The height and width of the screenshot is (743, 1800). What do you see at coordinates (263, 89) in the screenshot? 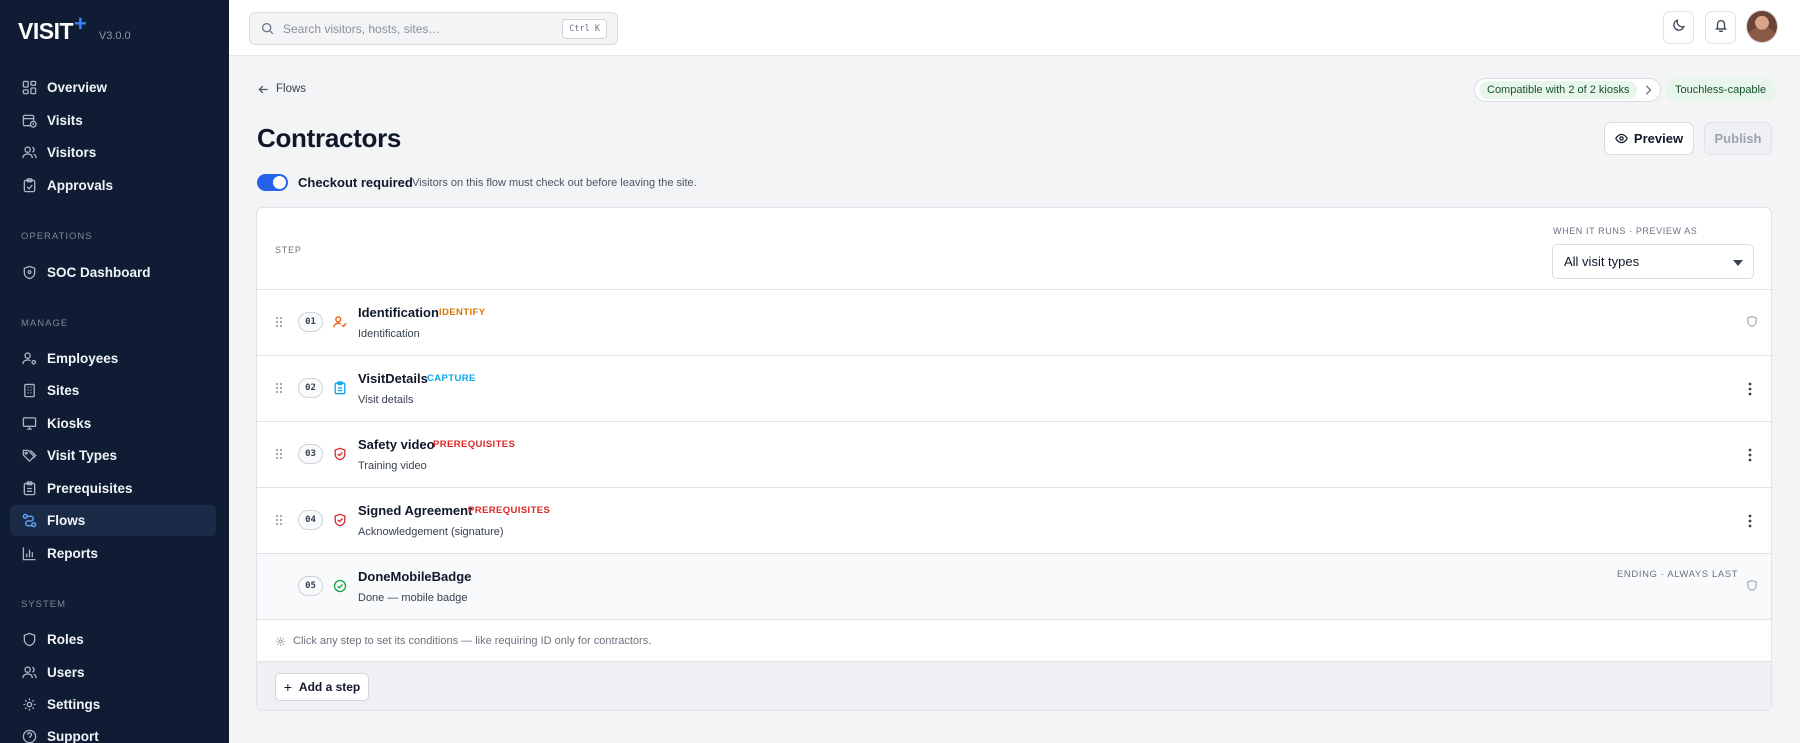
I see `arrow-left-icon` at bounding box center [263, 89].